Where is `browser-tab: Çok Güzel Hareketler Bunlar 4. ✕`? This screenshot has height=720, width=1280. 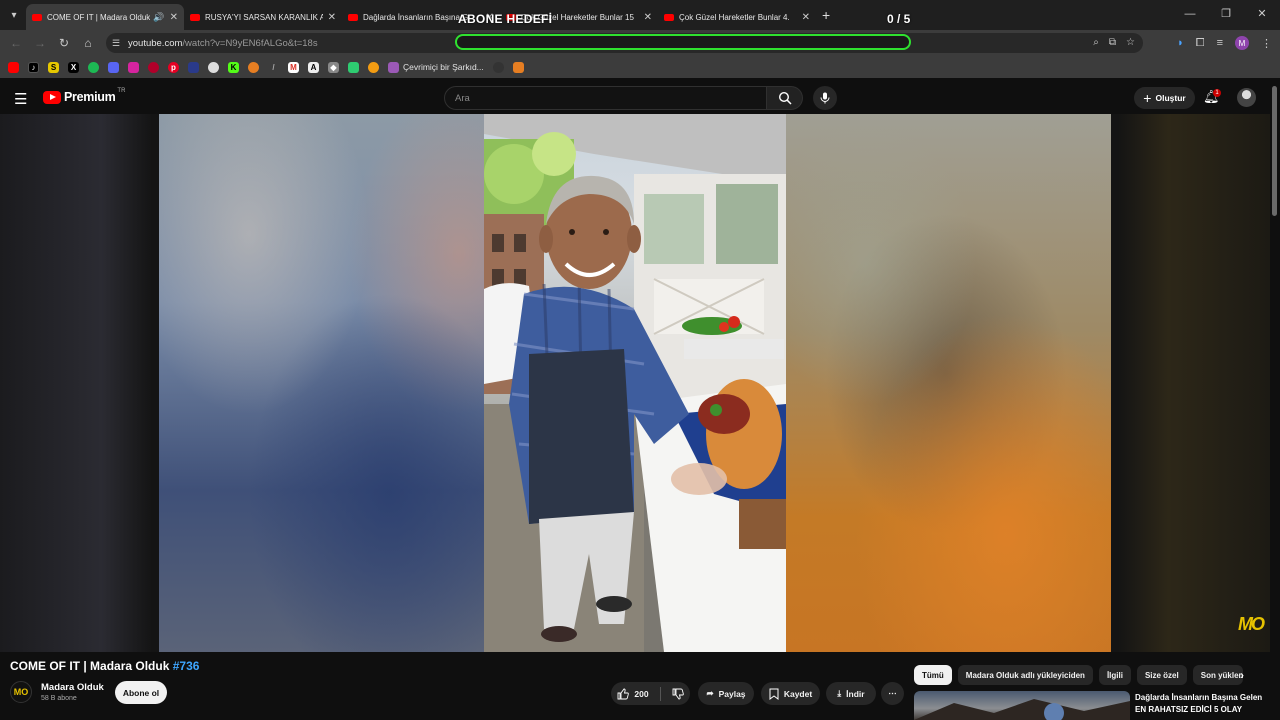 browser-tab: Çok Güzel Hareketler Bunlar 4. ✕ is located at coordinates (737, 17).